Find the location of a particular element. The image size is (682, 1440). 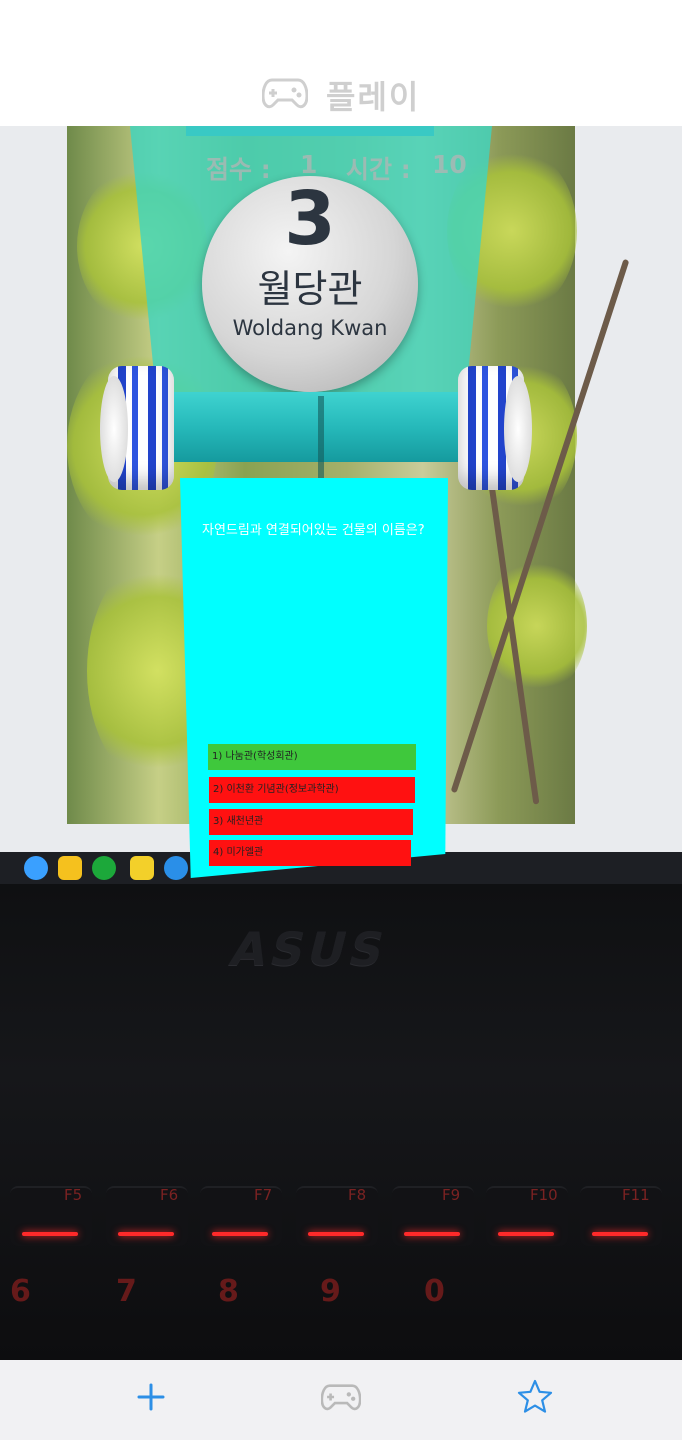

star-icon is located at coordinates (535, 1399).